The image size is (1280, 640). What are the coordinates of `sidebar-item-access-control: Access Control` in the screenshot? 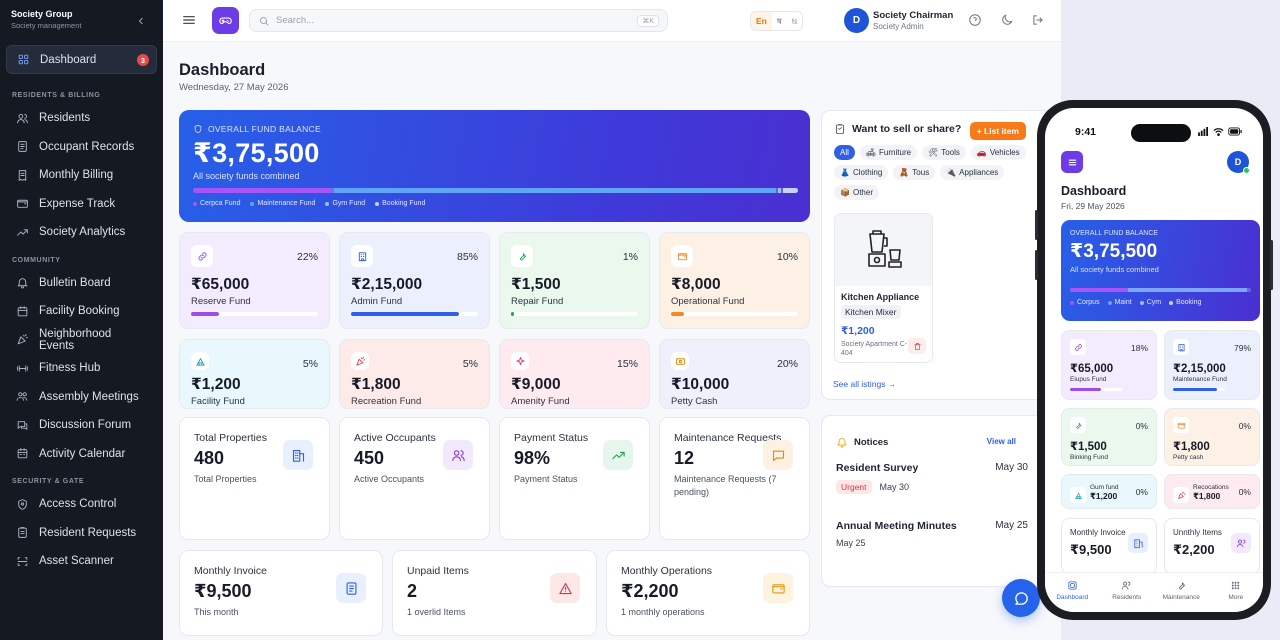 It's located at (81, 504).